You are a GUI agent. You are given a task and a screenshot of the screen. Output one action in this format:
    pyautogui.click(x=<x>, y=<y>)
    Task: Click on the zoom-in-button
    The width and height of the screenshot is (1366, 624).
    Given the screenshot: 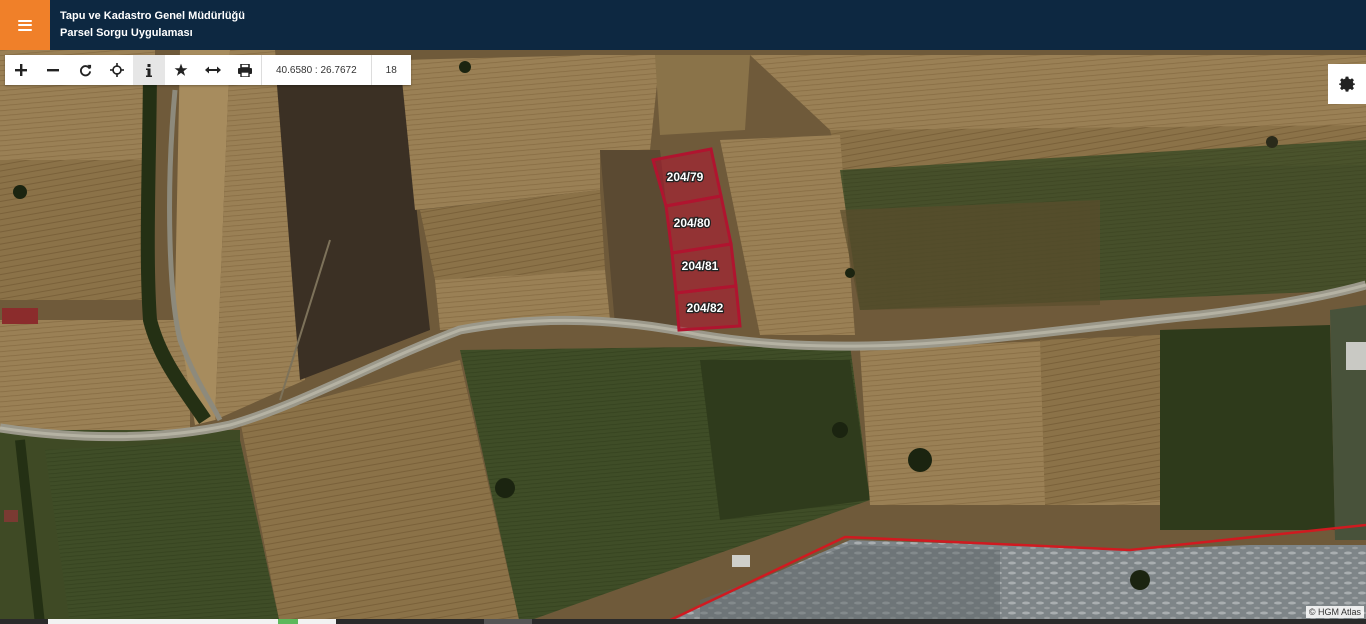 What is the action you would take?
    pyautogui.click(x=21, y=70)
    